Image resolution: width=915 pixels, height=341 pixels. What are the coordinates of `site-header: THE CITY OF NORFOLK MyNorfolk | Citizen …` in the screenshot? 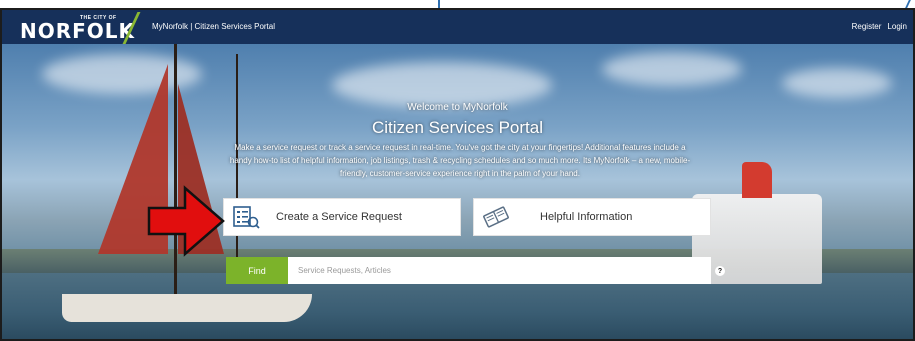 It's located at (457, 27).